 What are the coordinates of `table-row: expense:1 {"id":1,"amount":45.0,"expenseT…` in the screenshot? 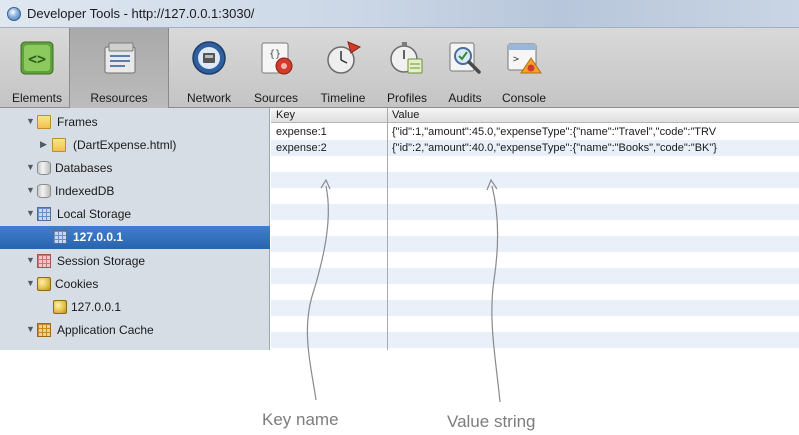 It's located at (535, 132).